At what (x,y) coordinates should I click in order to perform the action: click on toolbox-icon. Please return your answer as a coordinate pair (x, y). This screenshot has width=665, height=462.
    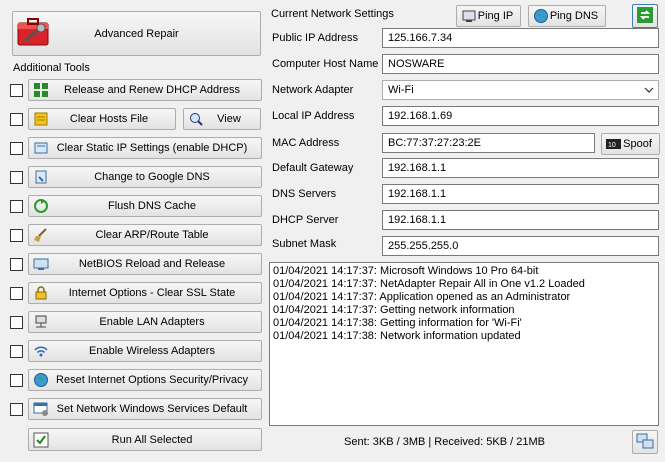
    Looking at the image, I should click on (34, 33).